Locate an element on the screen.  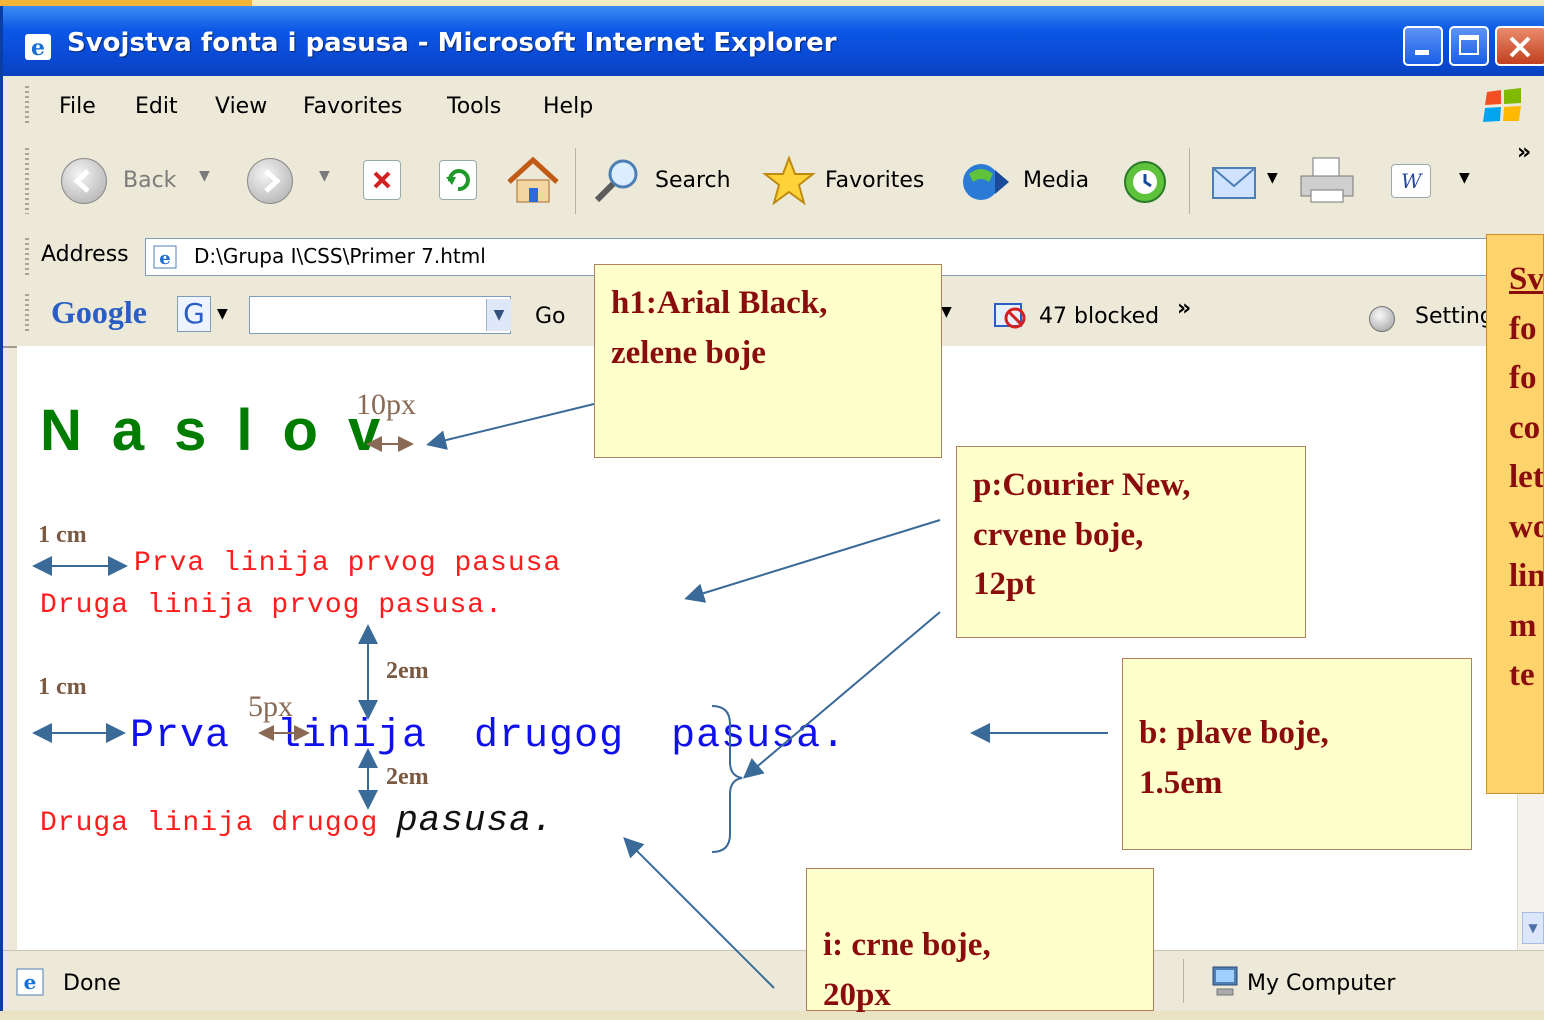
callout-side-title: Sv is located at coordinates (1526, 280).